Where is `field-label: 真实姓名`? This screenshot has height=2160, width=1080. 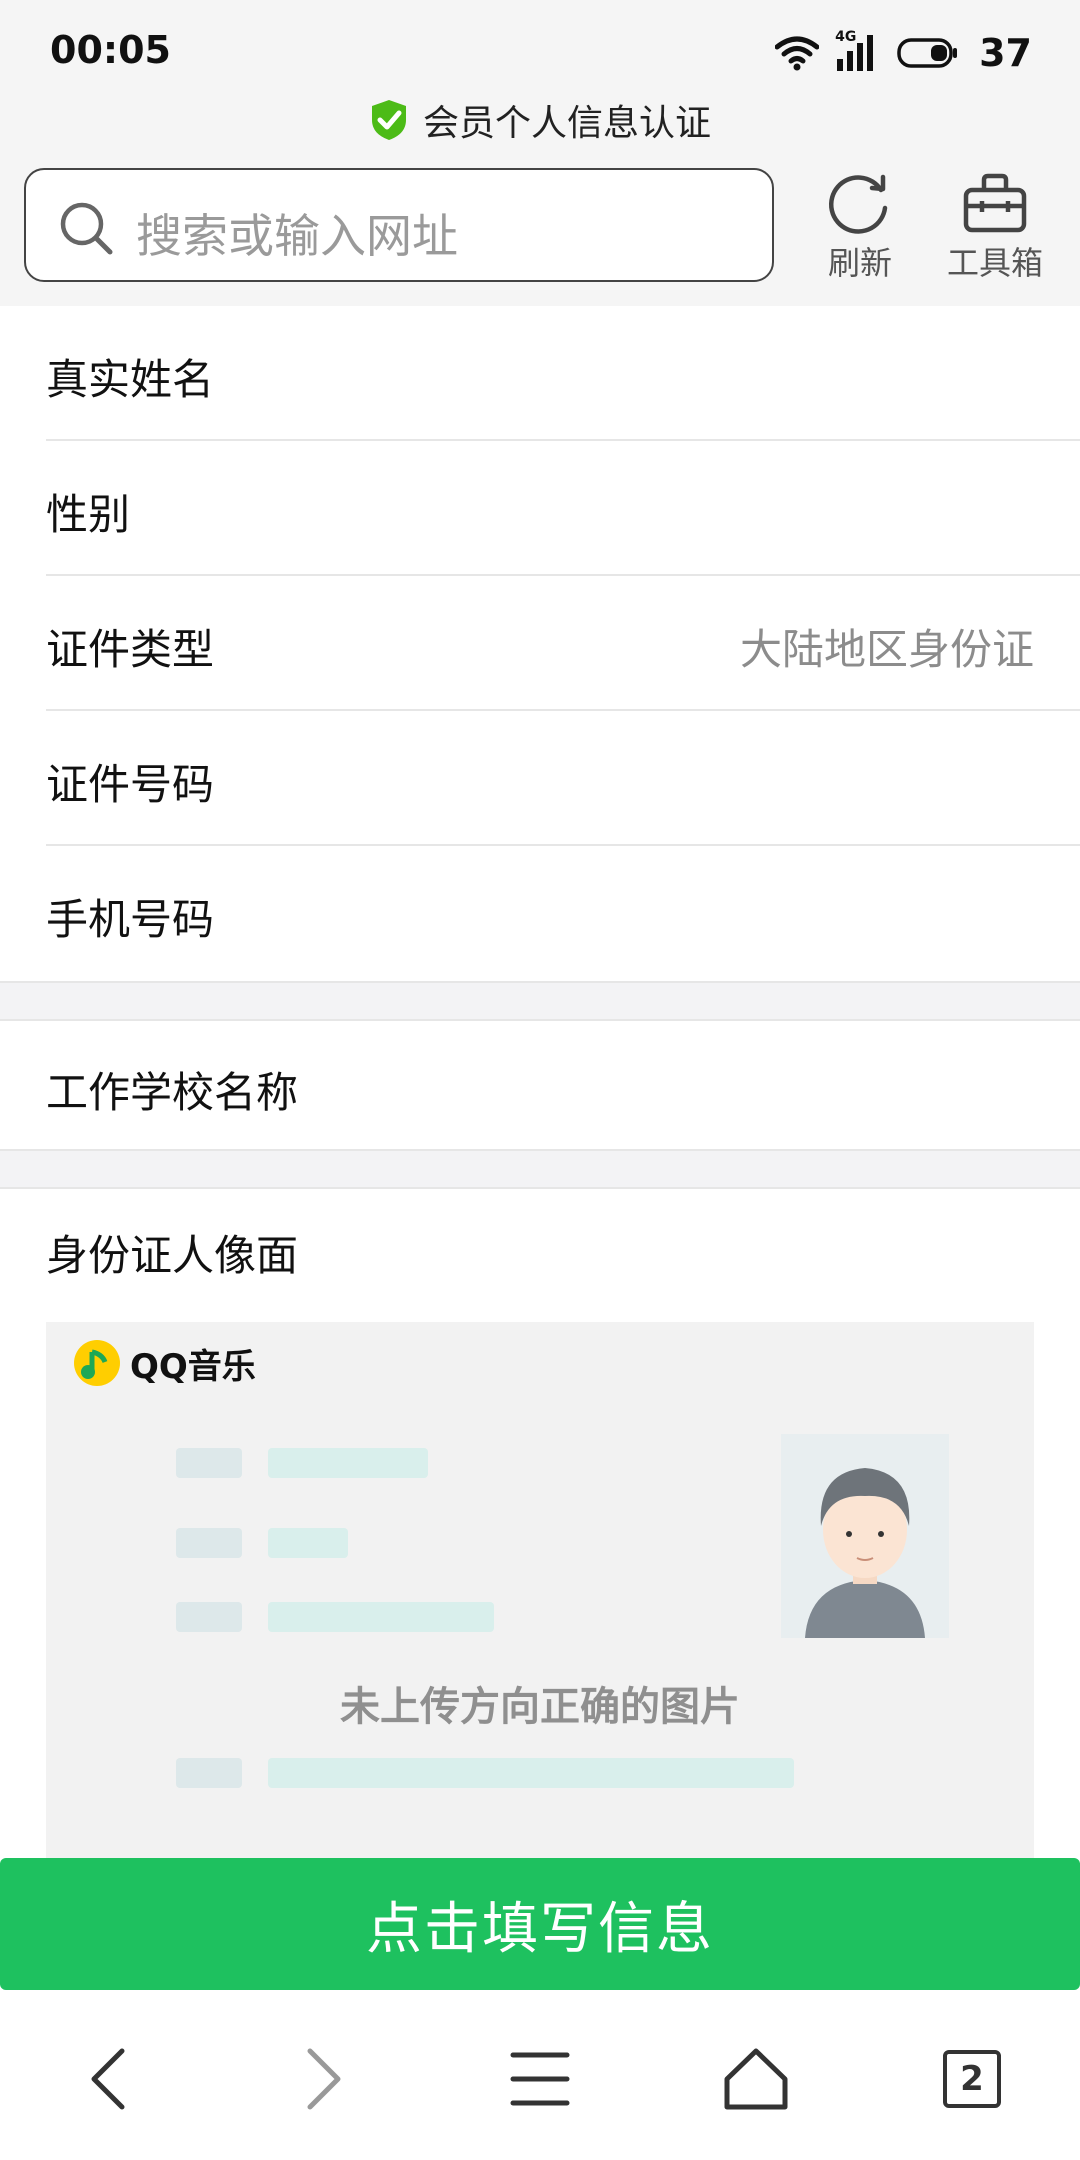 field-label: 真实姓名 is located at coordinates (130, 379).